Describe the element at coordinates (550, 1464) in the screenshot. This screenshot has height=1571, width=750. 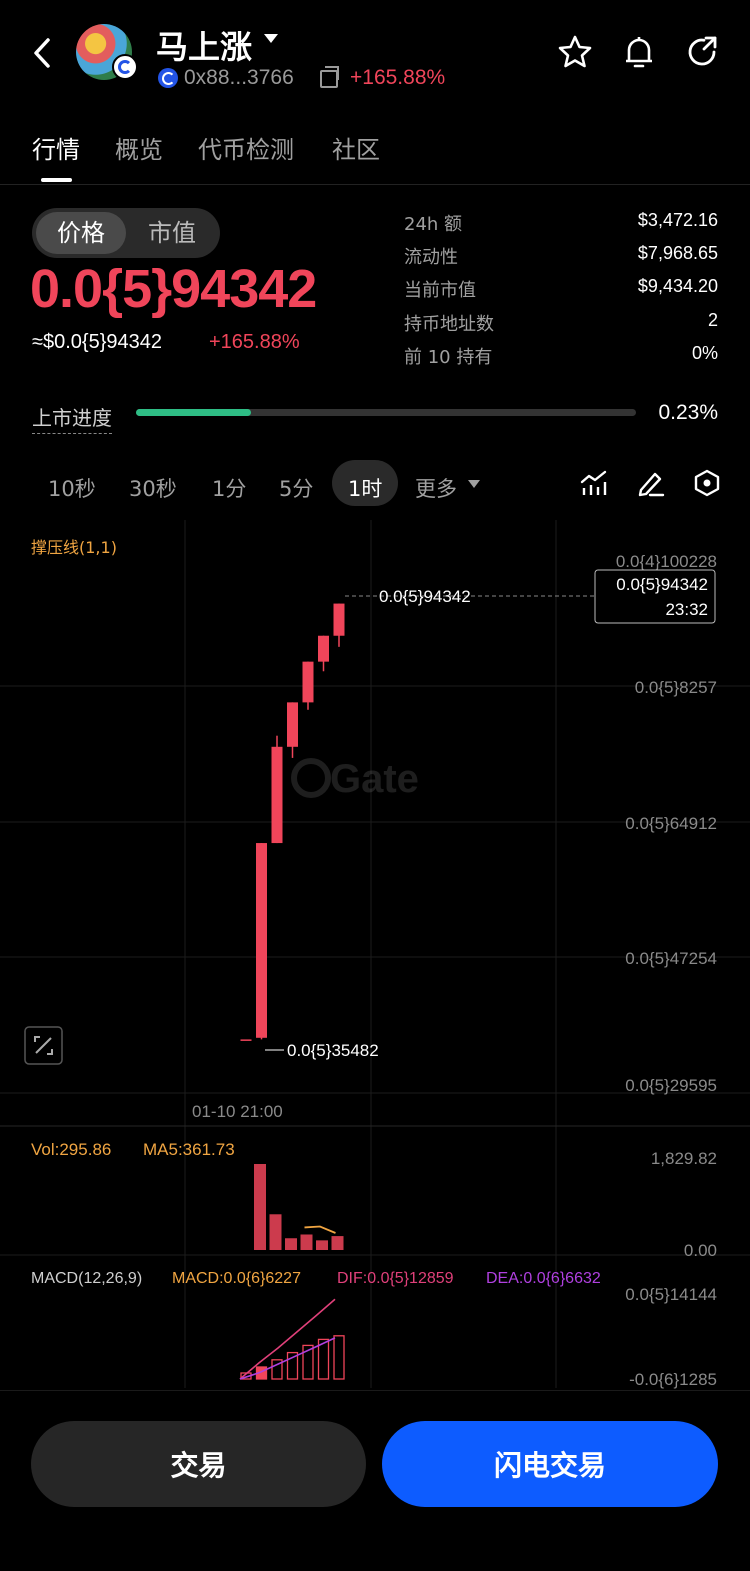
I see `flash-trade-button: 闪电交易` at that location.